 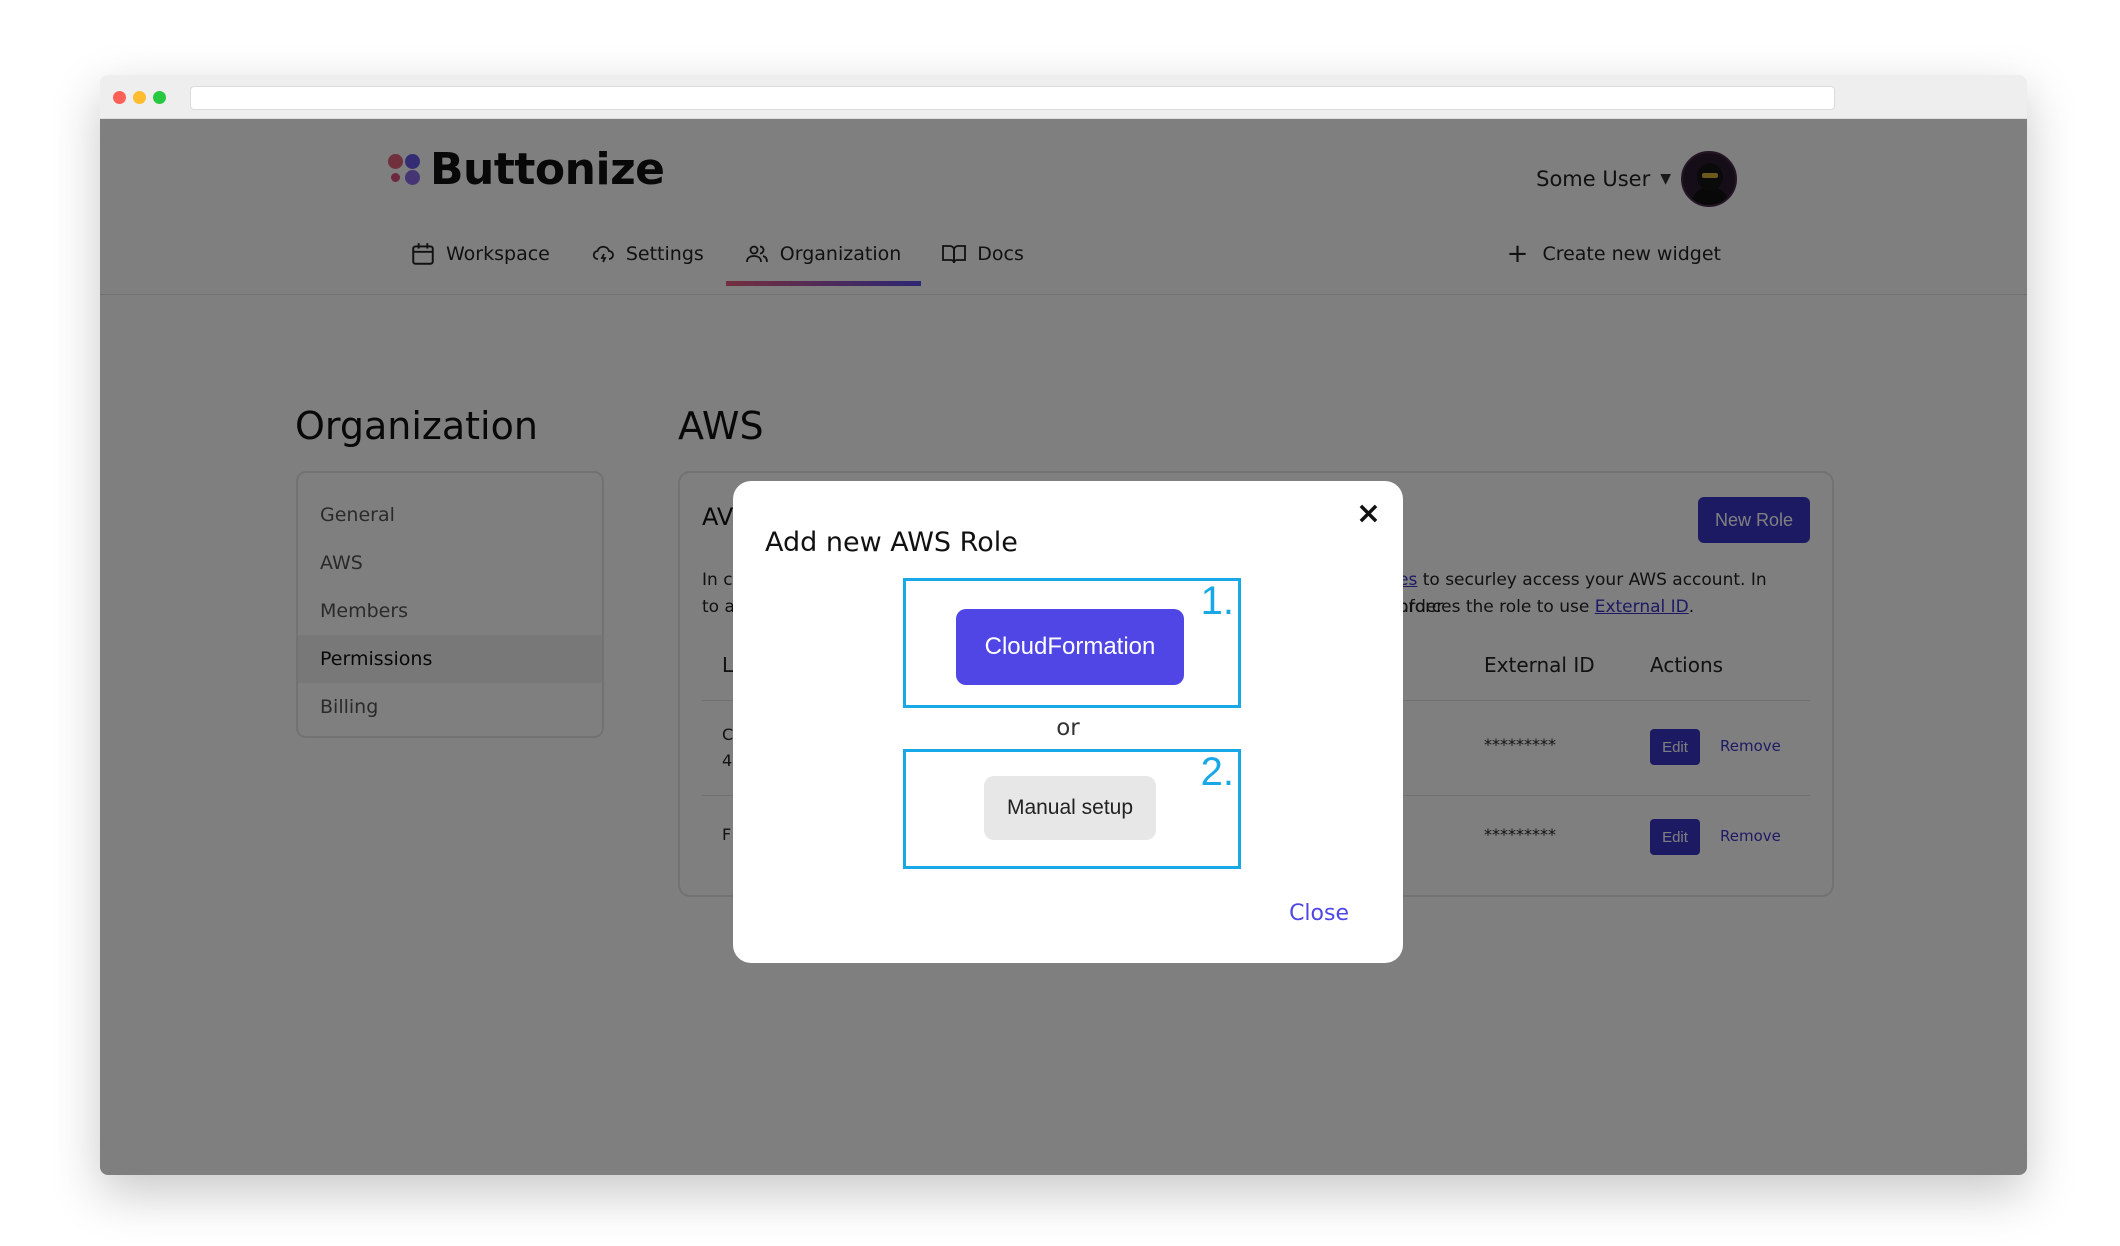 I want to click on browser-chrome, so click(x=1063, y=97).